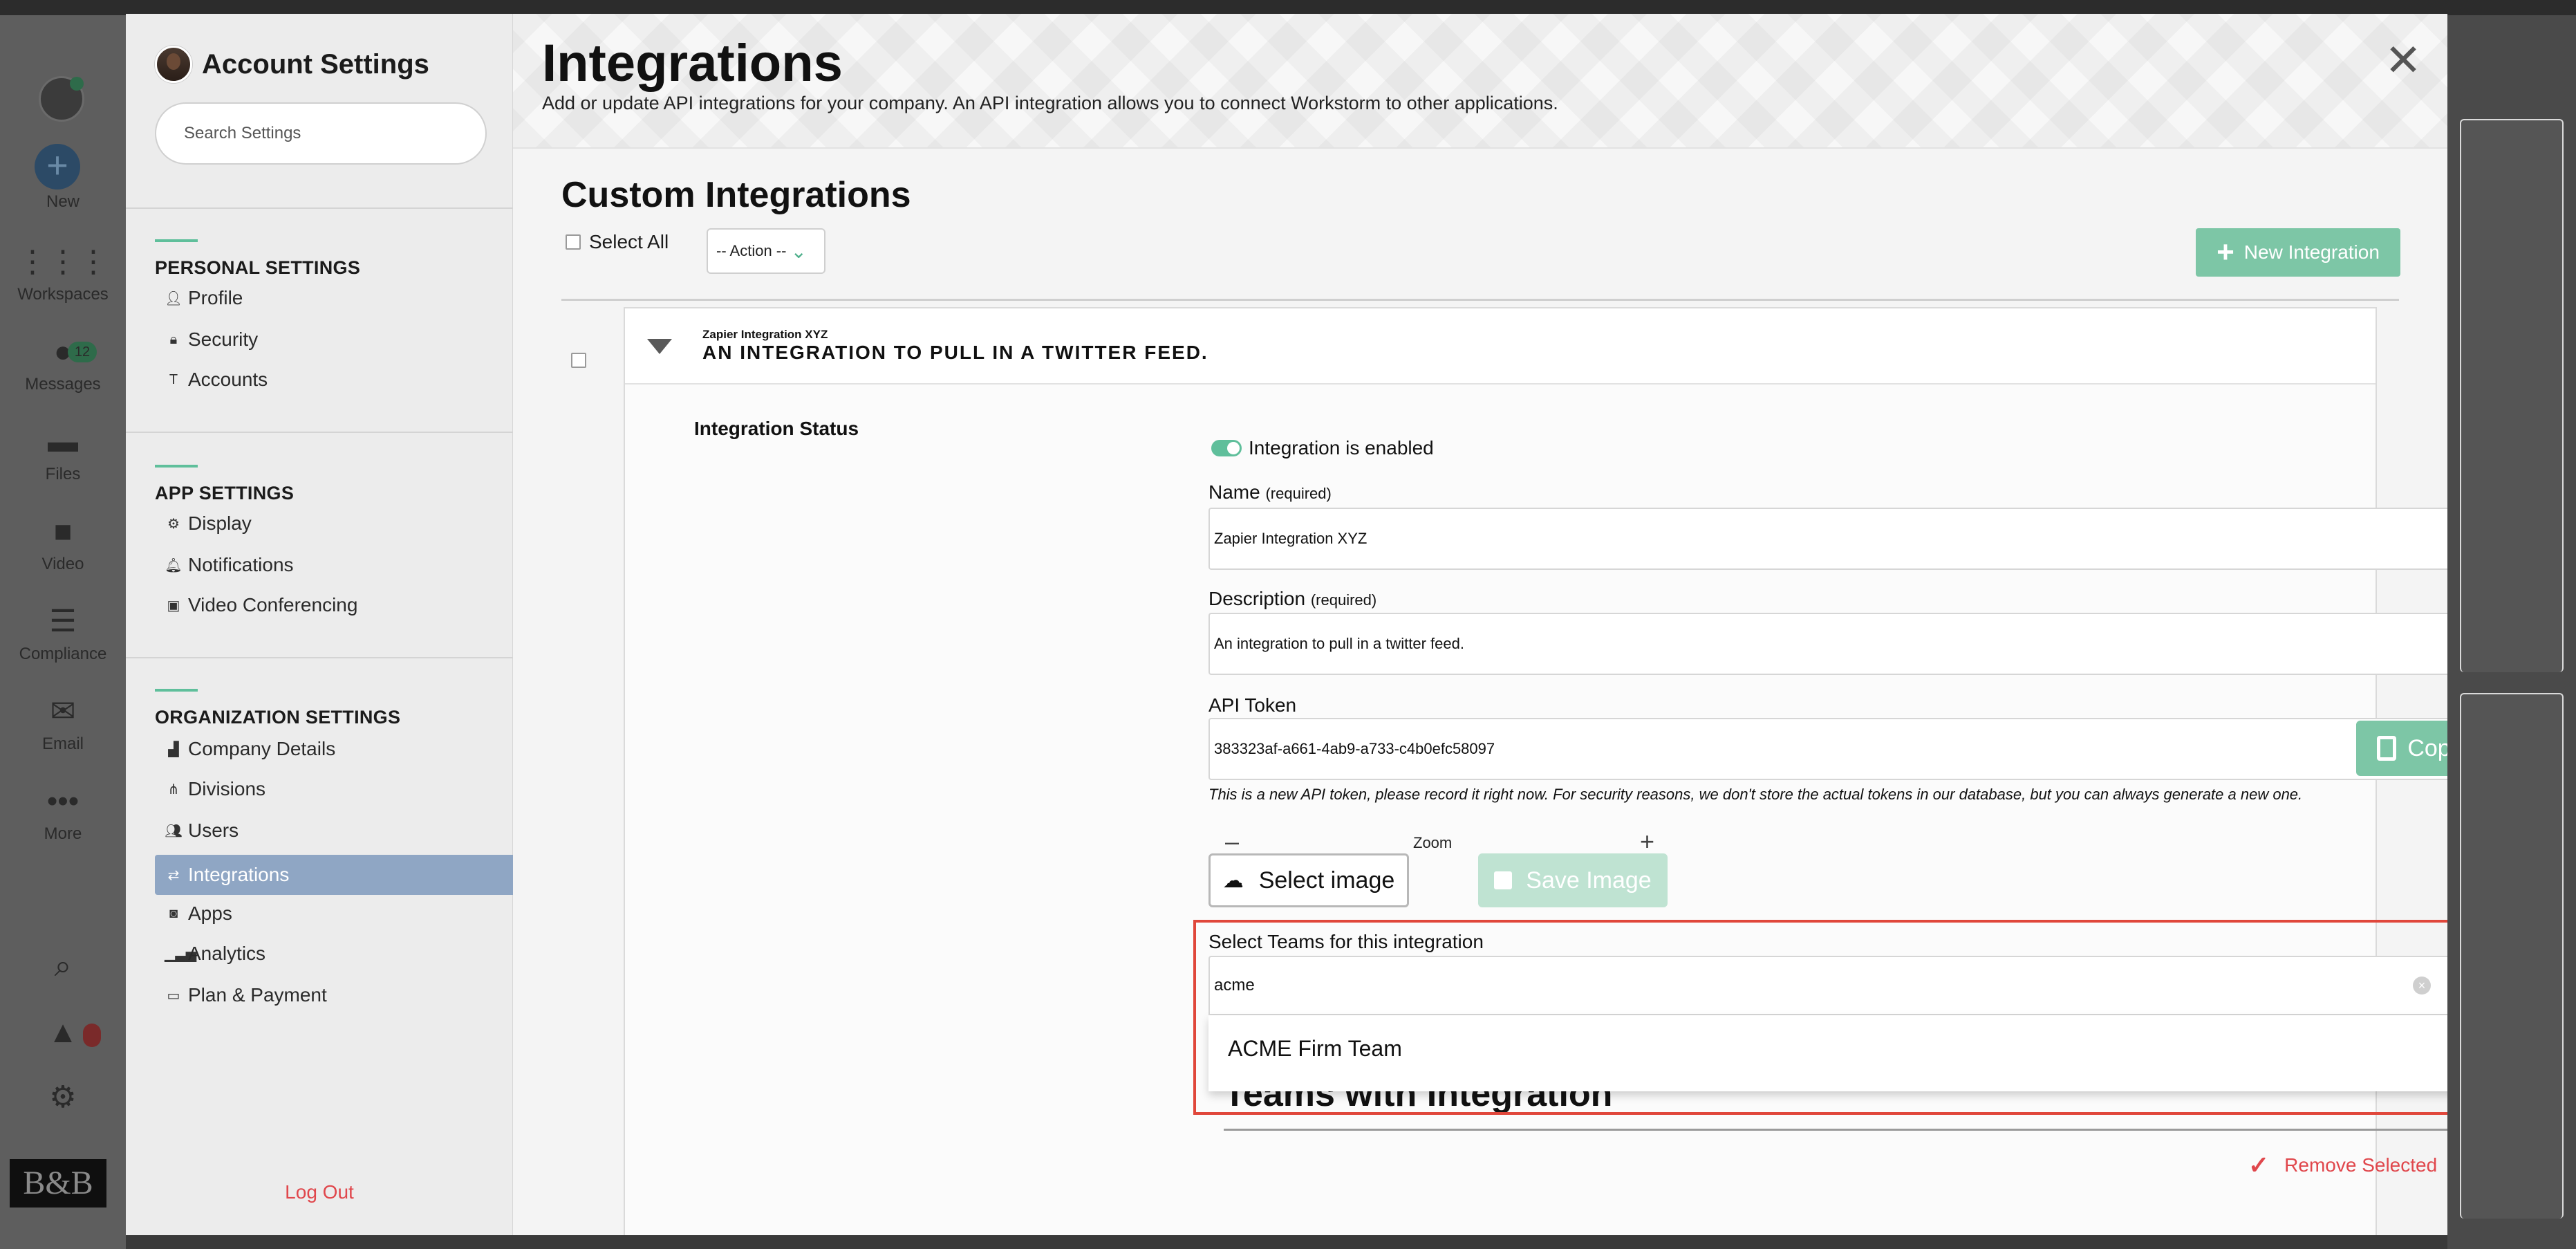 The width and height of the screenshot is (2576, 1249). What do you see at coordinates (2511, 632) in the screenshot?
I see `background-right-panel` at bounding box center [2511, 632].